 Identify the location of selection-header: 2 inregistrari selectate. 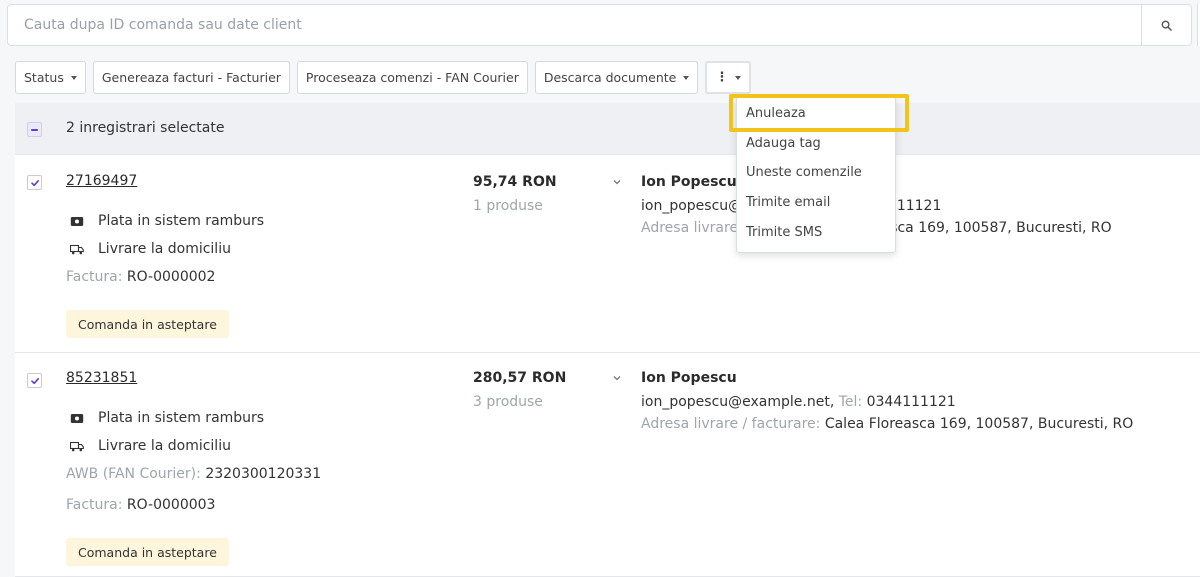
(607, 129).